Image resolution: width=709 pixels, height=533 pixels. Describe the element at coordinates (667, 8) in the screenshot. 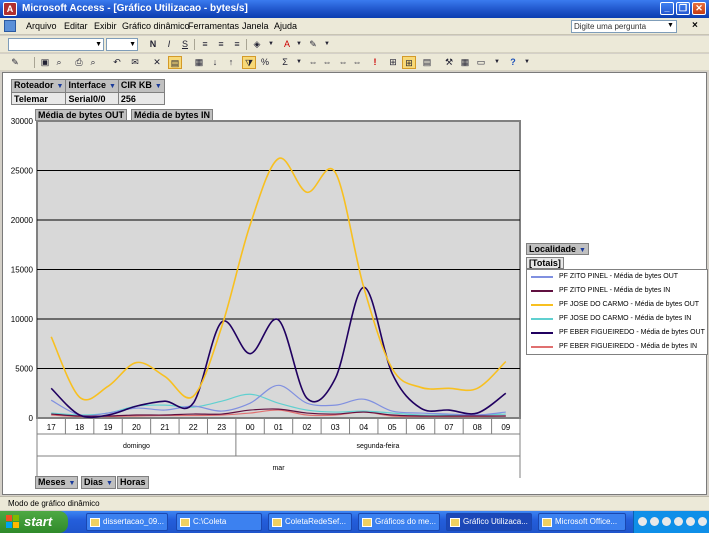

I see `minimize-button: _` at that location.